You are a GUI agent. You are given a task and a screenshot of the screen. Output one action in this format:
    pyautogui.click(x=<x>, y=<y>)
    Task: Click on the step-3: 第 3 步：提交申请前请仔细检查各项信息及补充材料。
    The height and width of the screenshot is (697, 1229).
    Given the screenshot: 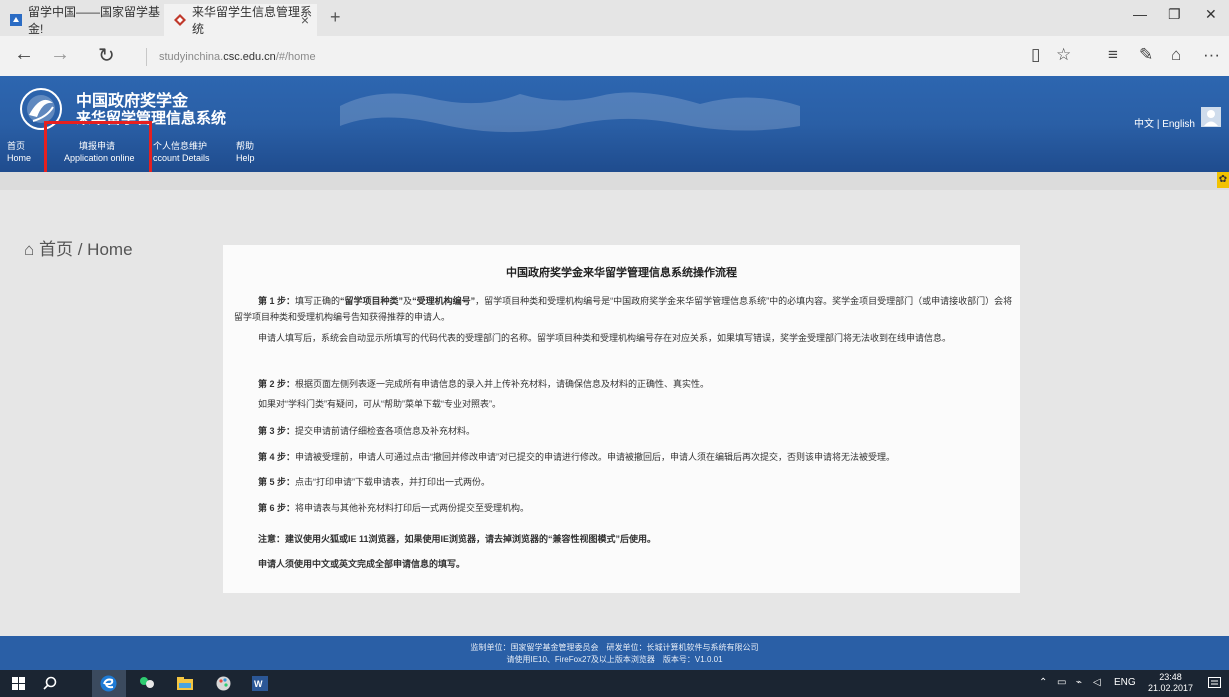 What is the action you would take?
    pyautogui.click(x=626, y=431)
    